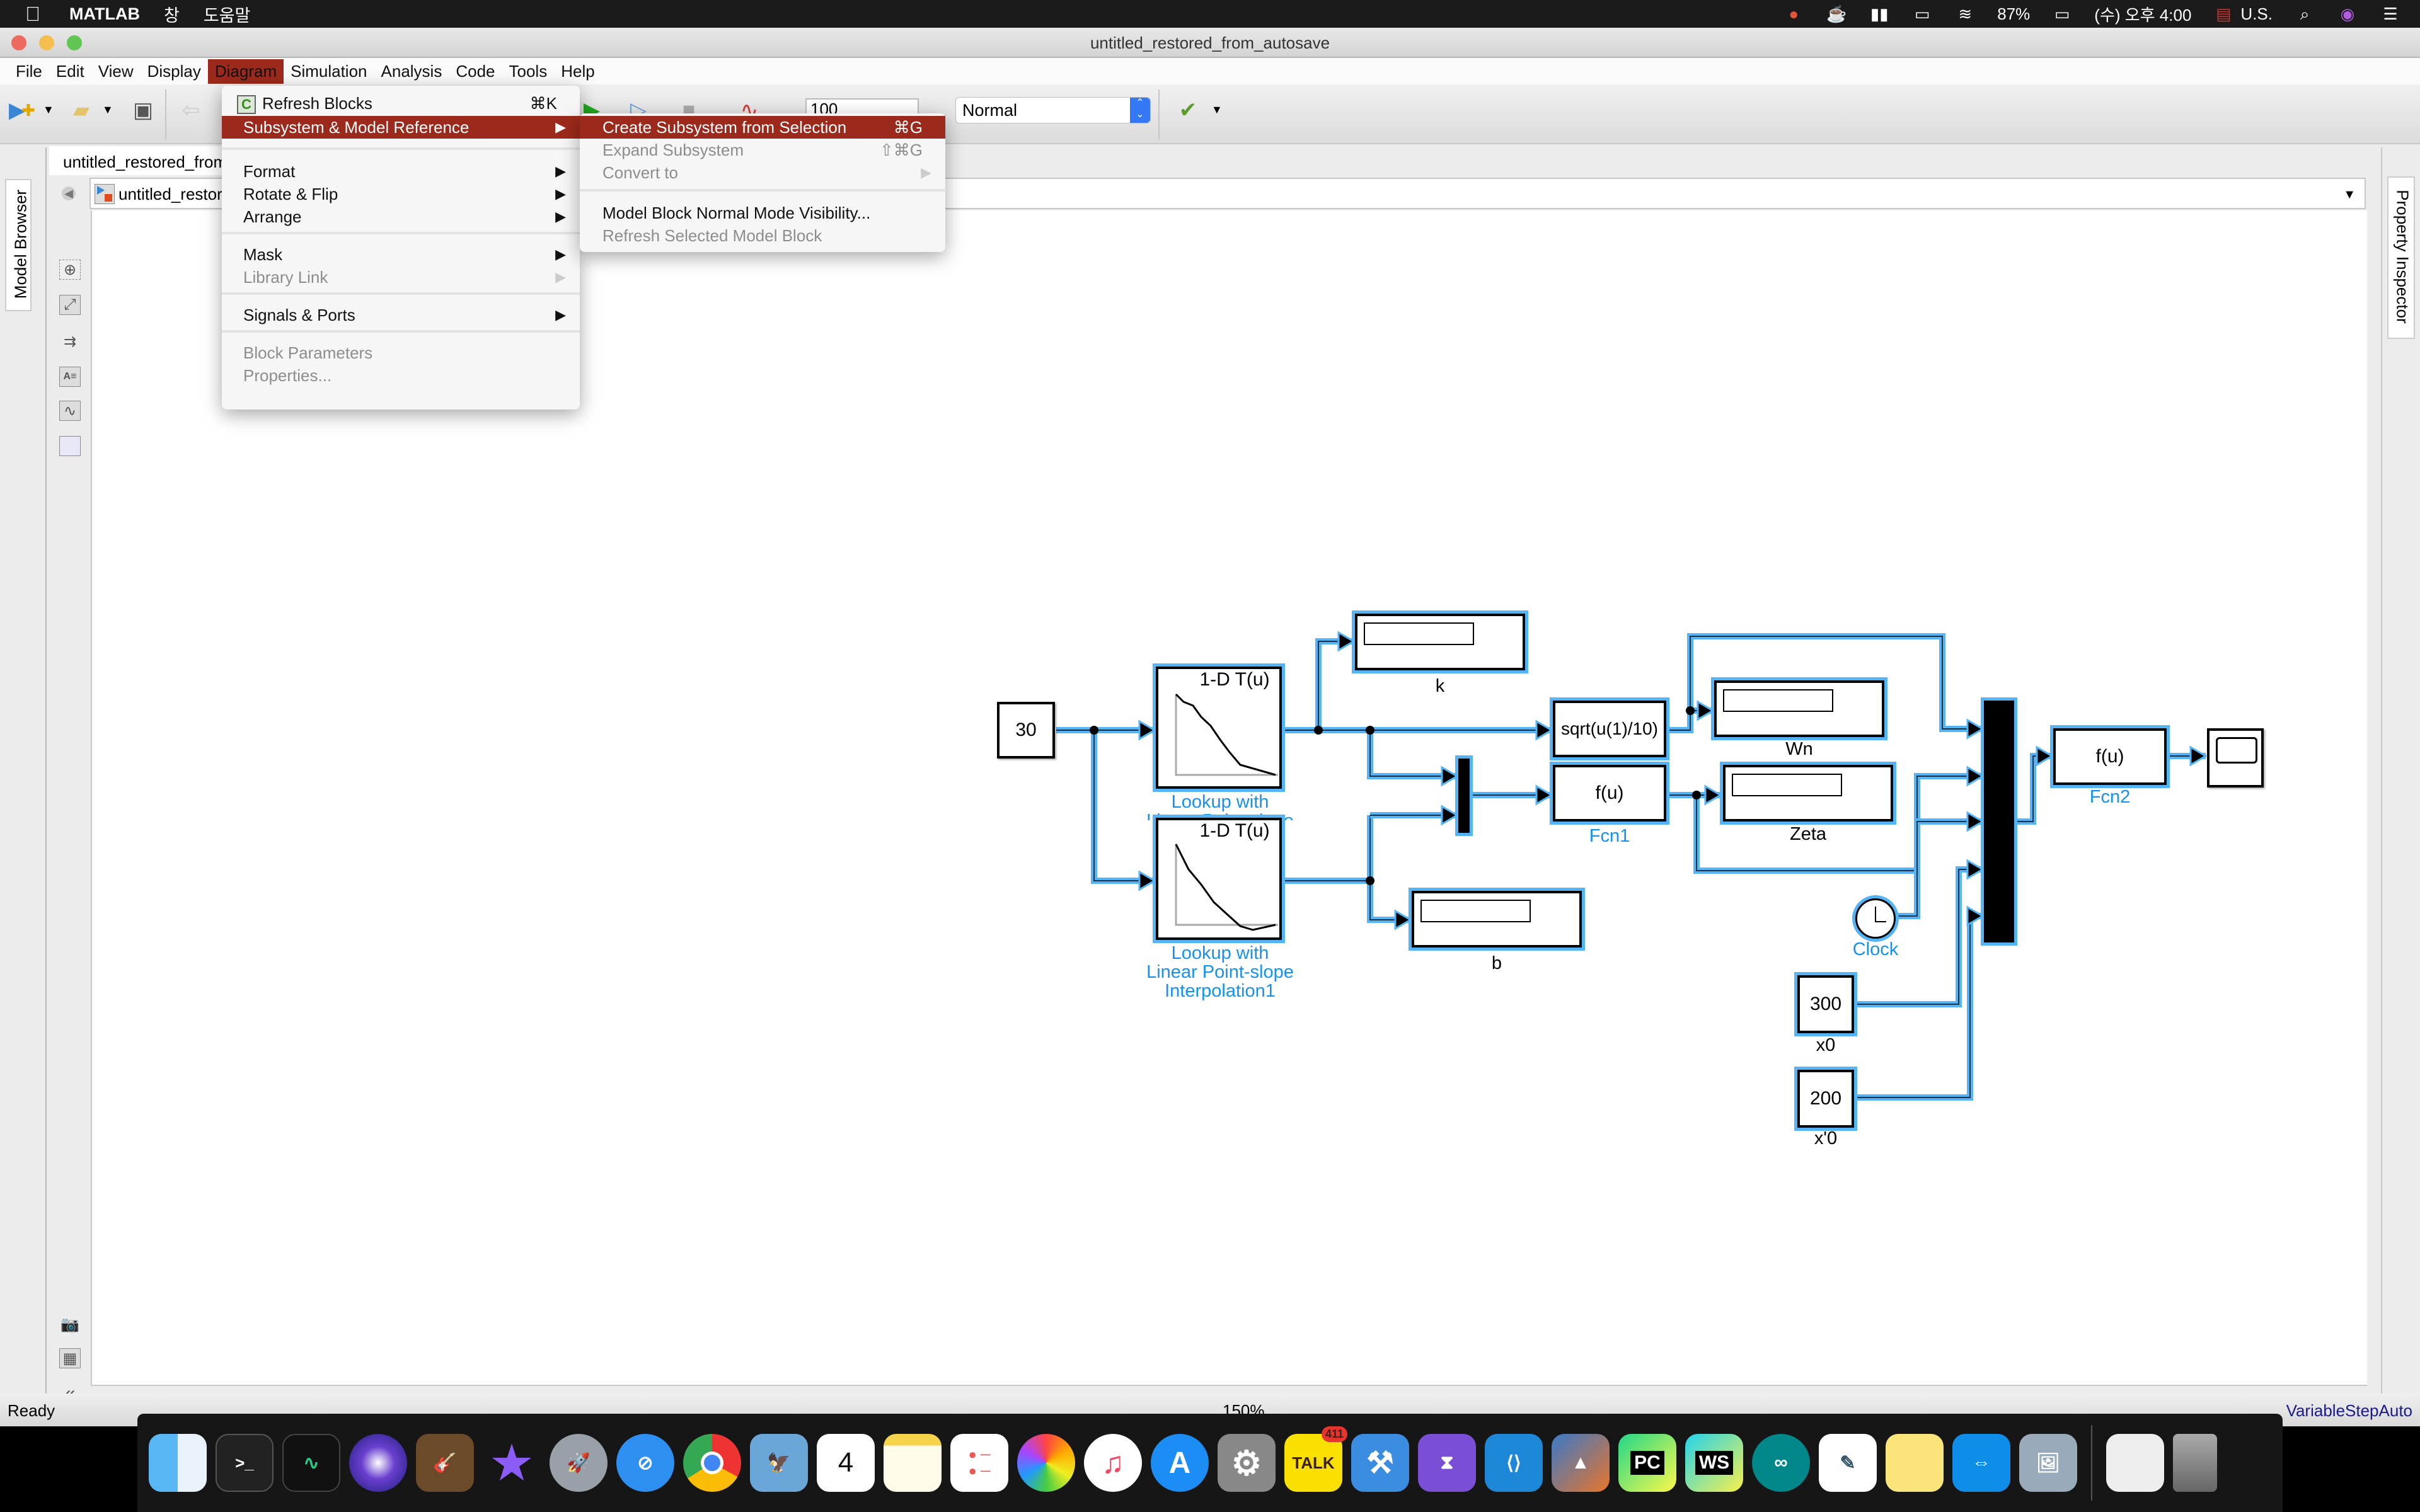  Describe the element at coordinates (2349, 1411) in the screenshot. I see `solver-link: VariableStepAuto` at that location.